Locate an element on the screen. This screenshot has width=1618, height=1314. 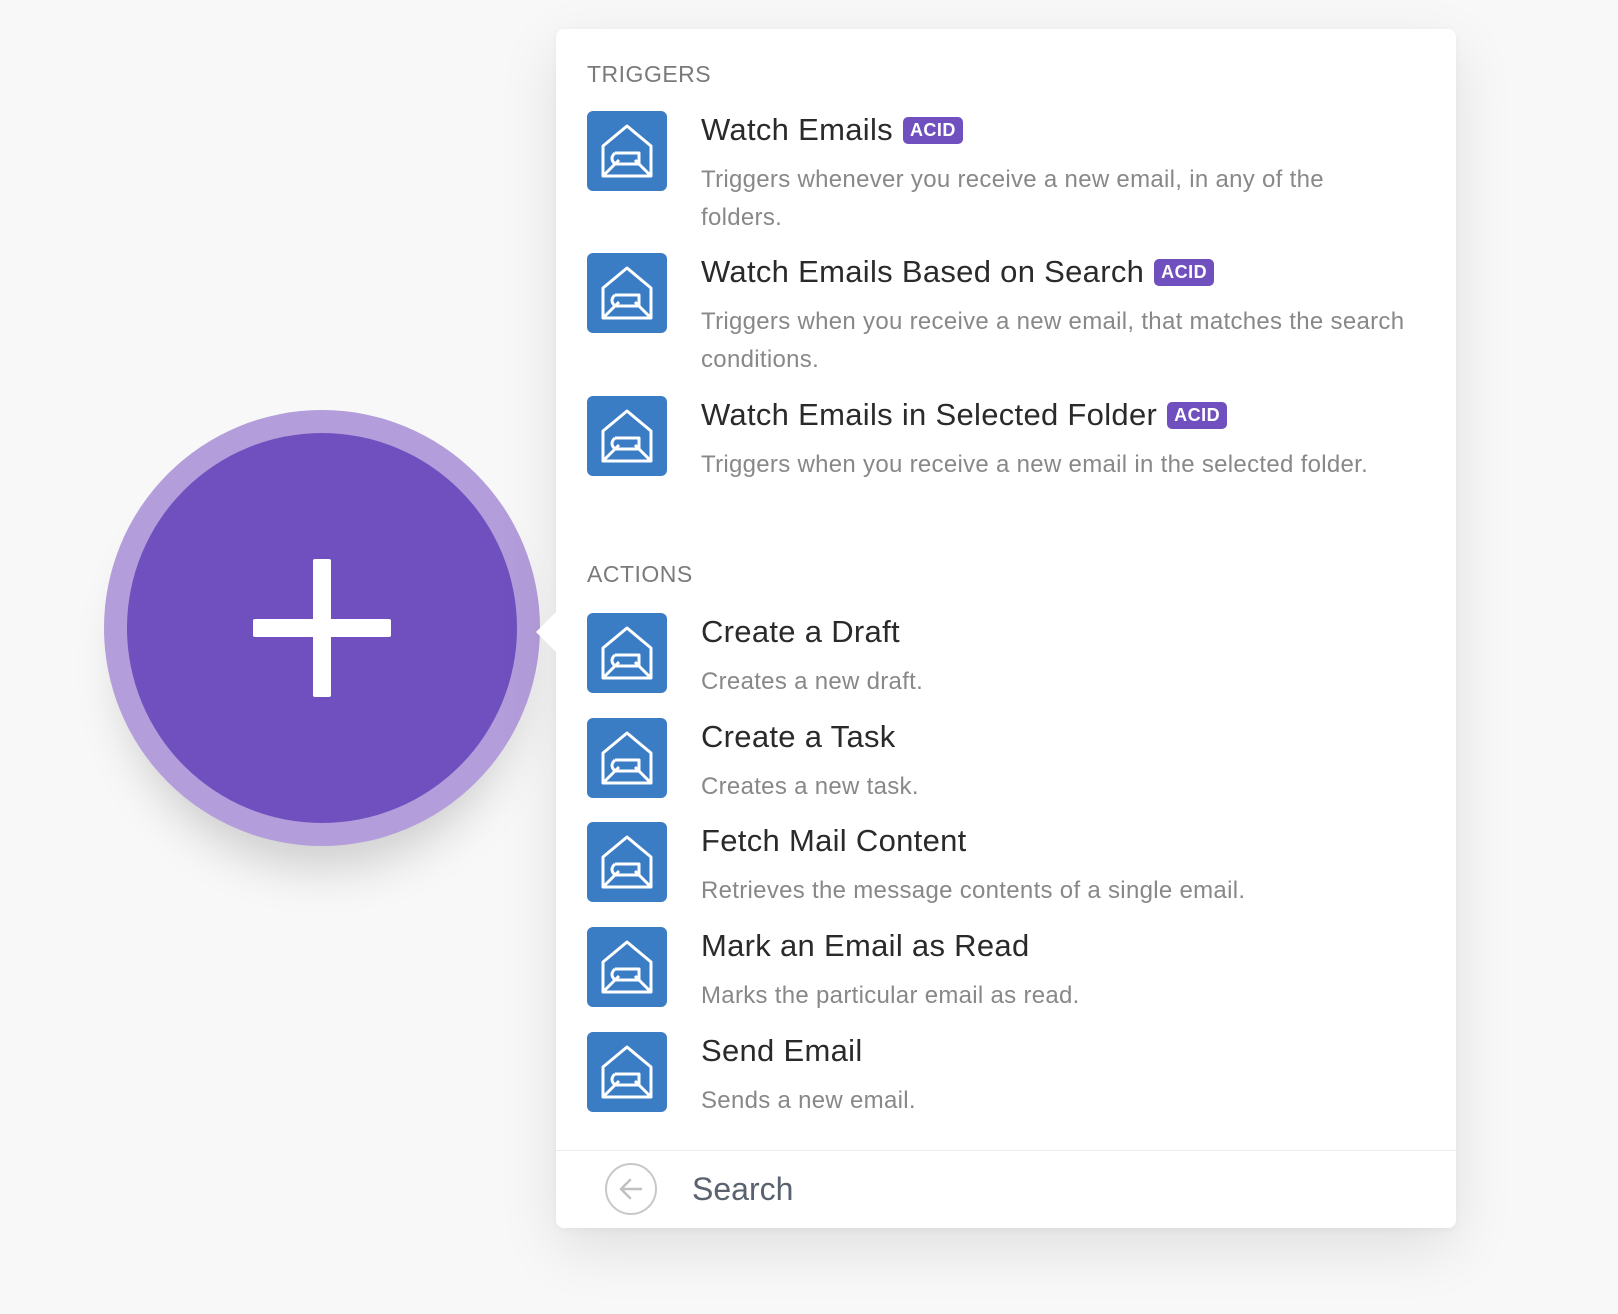
search-footer is located at coordinates (1006, 1189).